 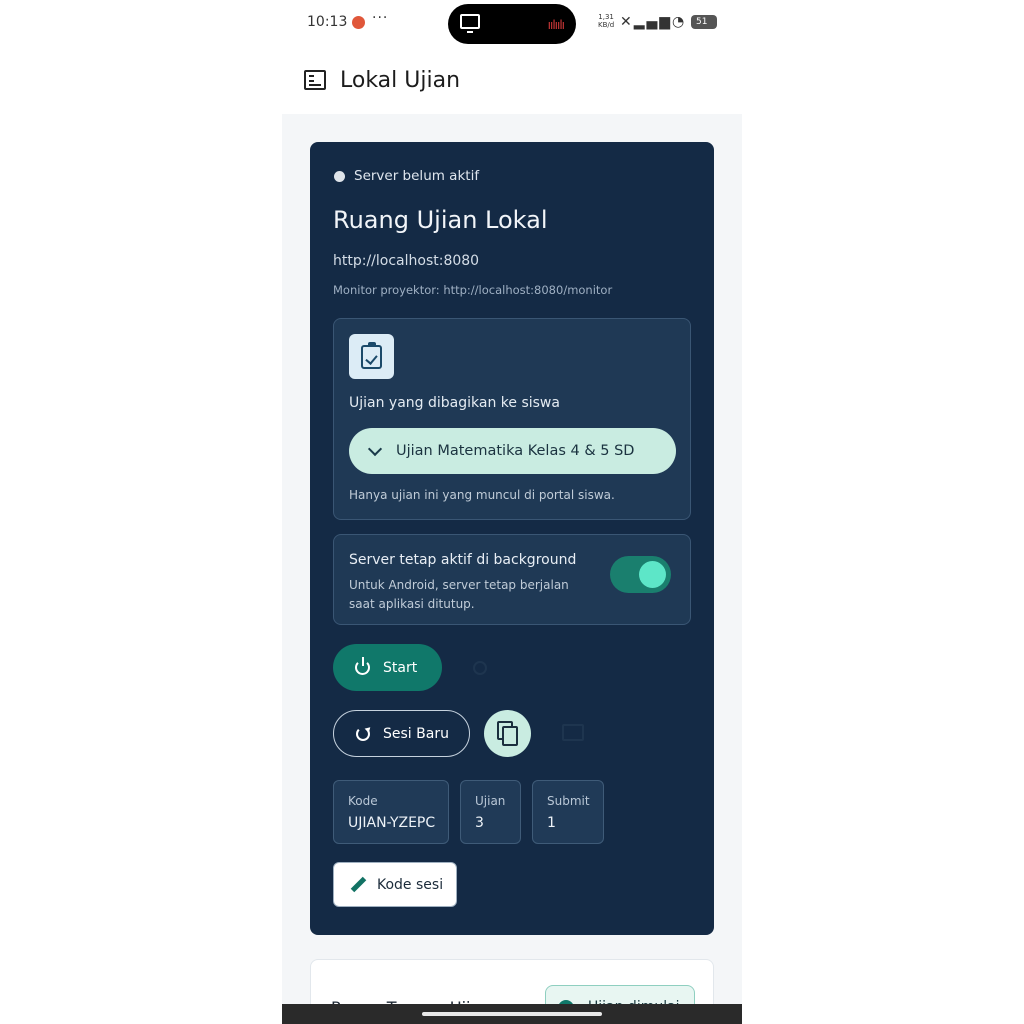 I want to click on network-speed: 1,31 KB/d, so click(x=606, y=21).